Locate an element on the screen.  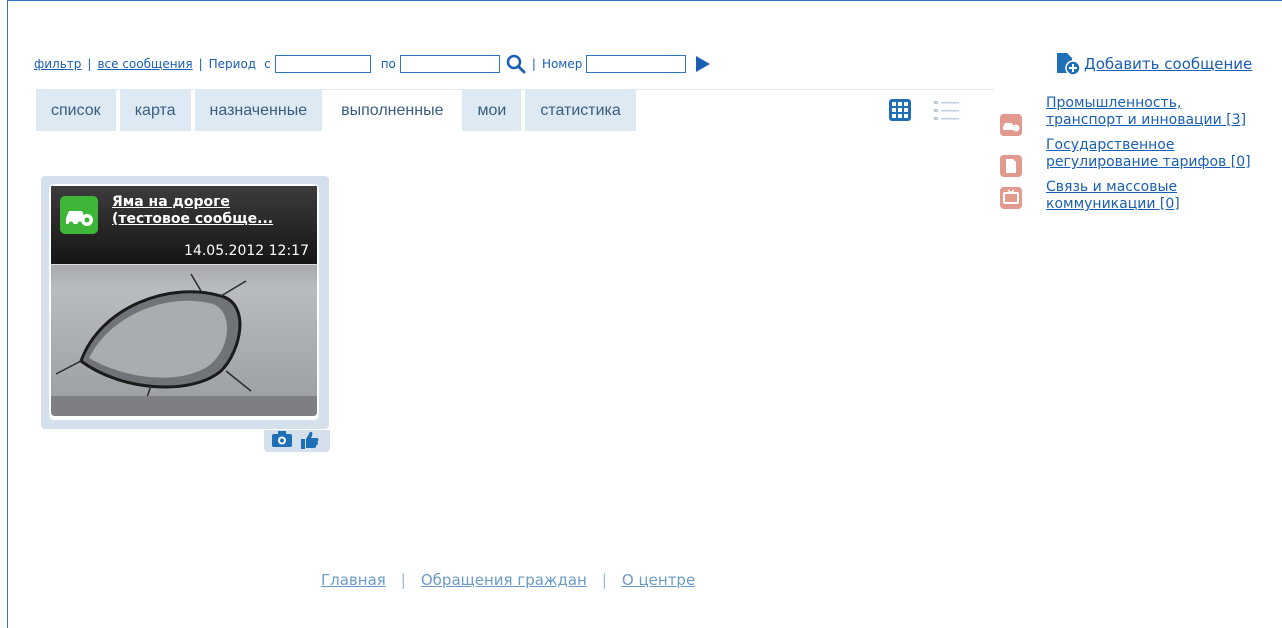
grid-view-icon is located at coordinates (900, 110).